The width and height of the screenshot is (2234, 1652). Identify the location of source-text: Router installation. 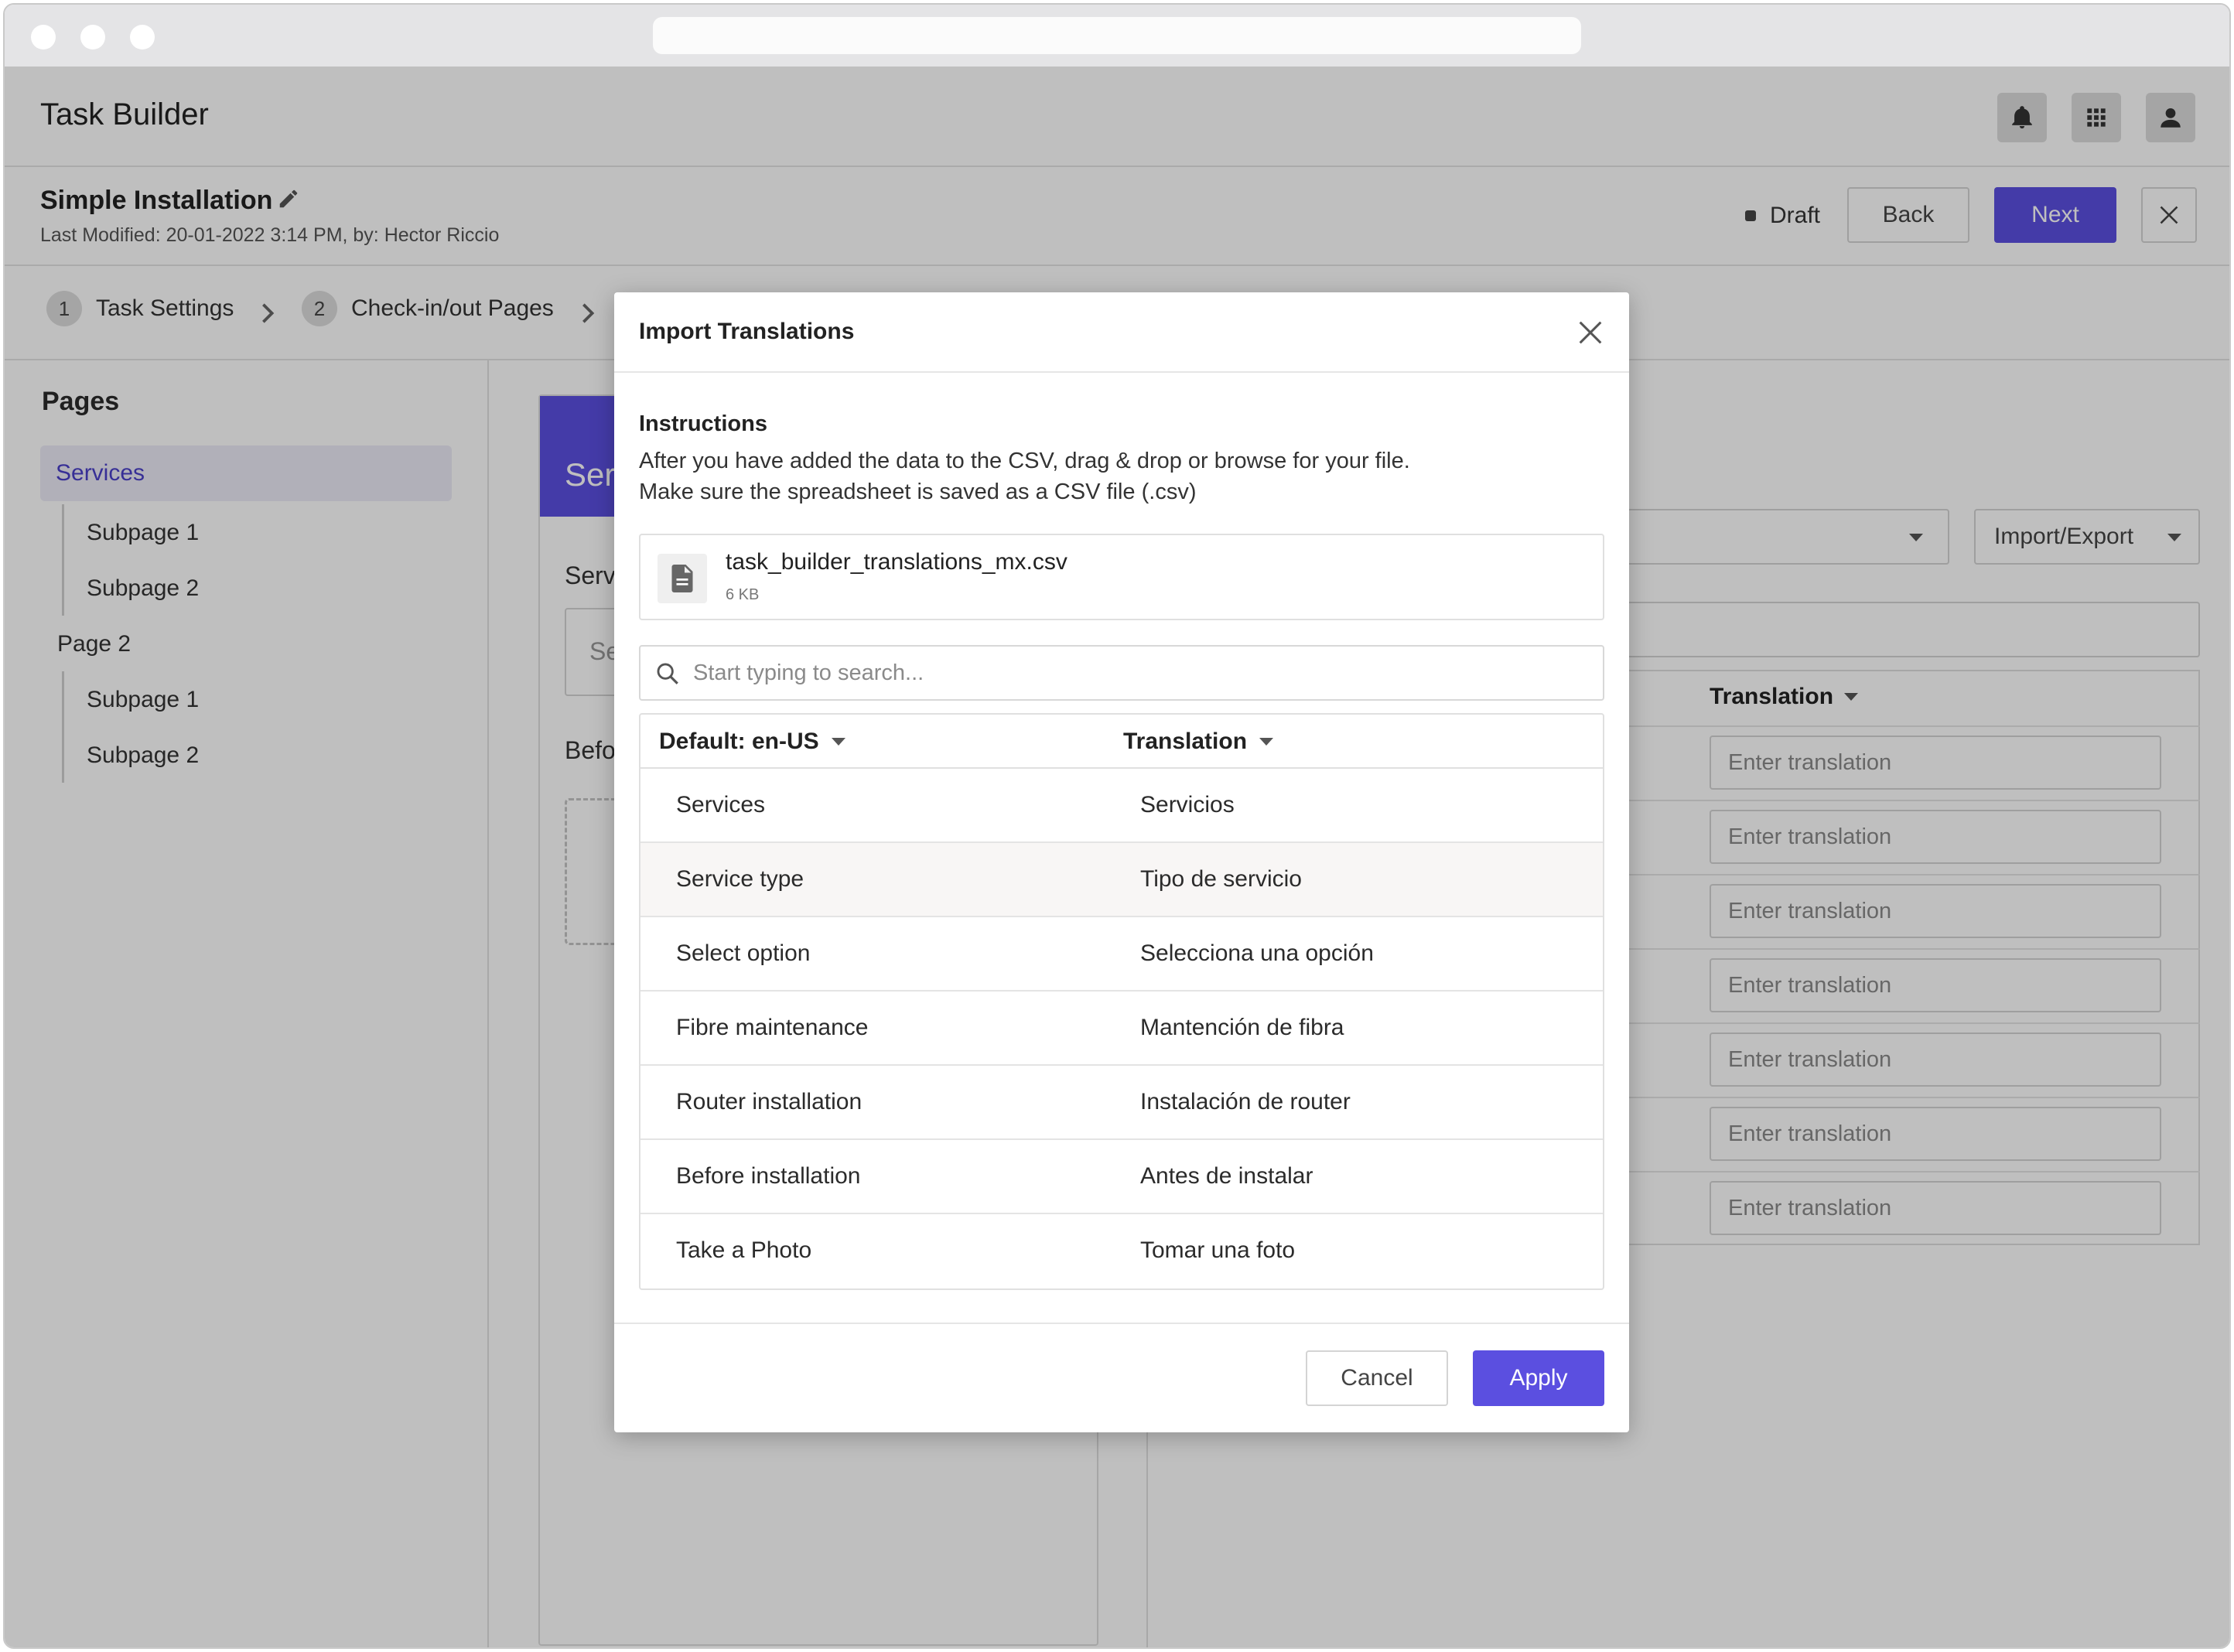
(769, 1101).